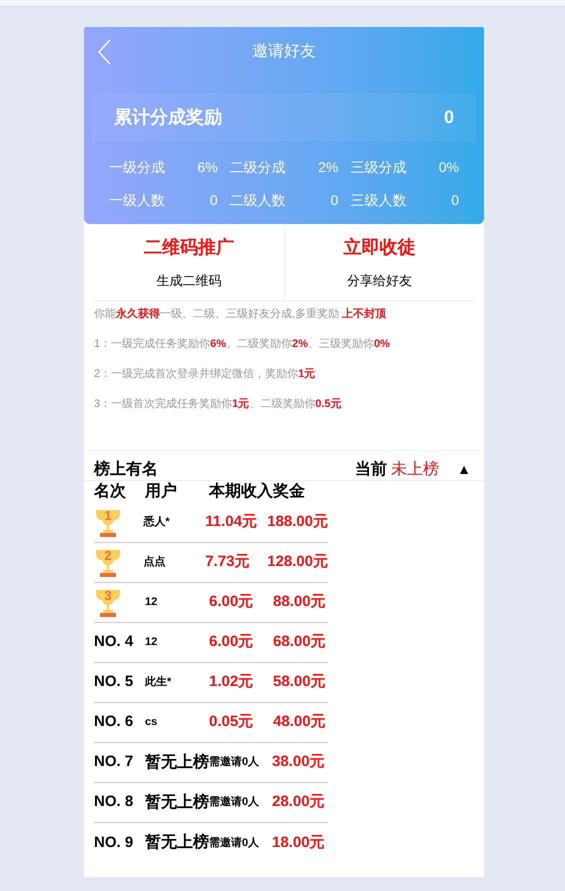  I want to click on stat-label: 一级分成, so click(137, 167).